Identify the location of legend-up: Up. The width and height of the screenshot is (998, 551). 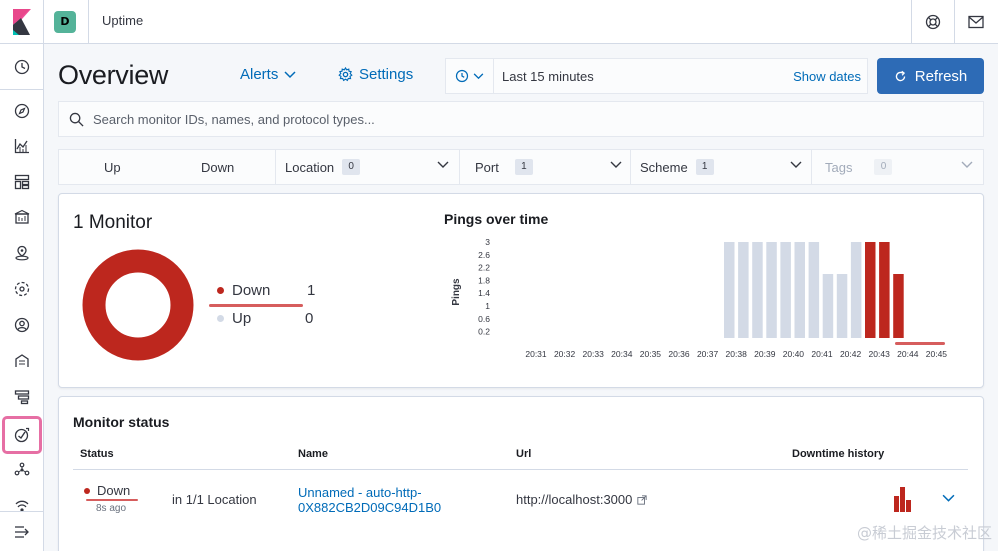
(234, 318).